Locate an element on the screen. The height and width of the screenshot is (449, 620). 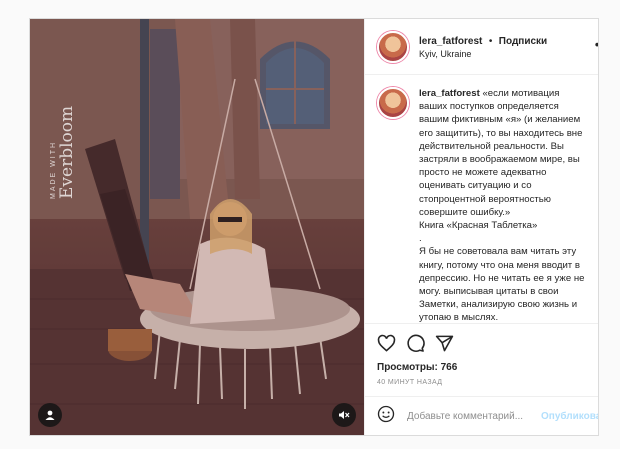
share-button is located at coordinates (444, 343).